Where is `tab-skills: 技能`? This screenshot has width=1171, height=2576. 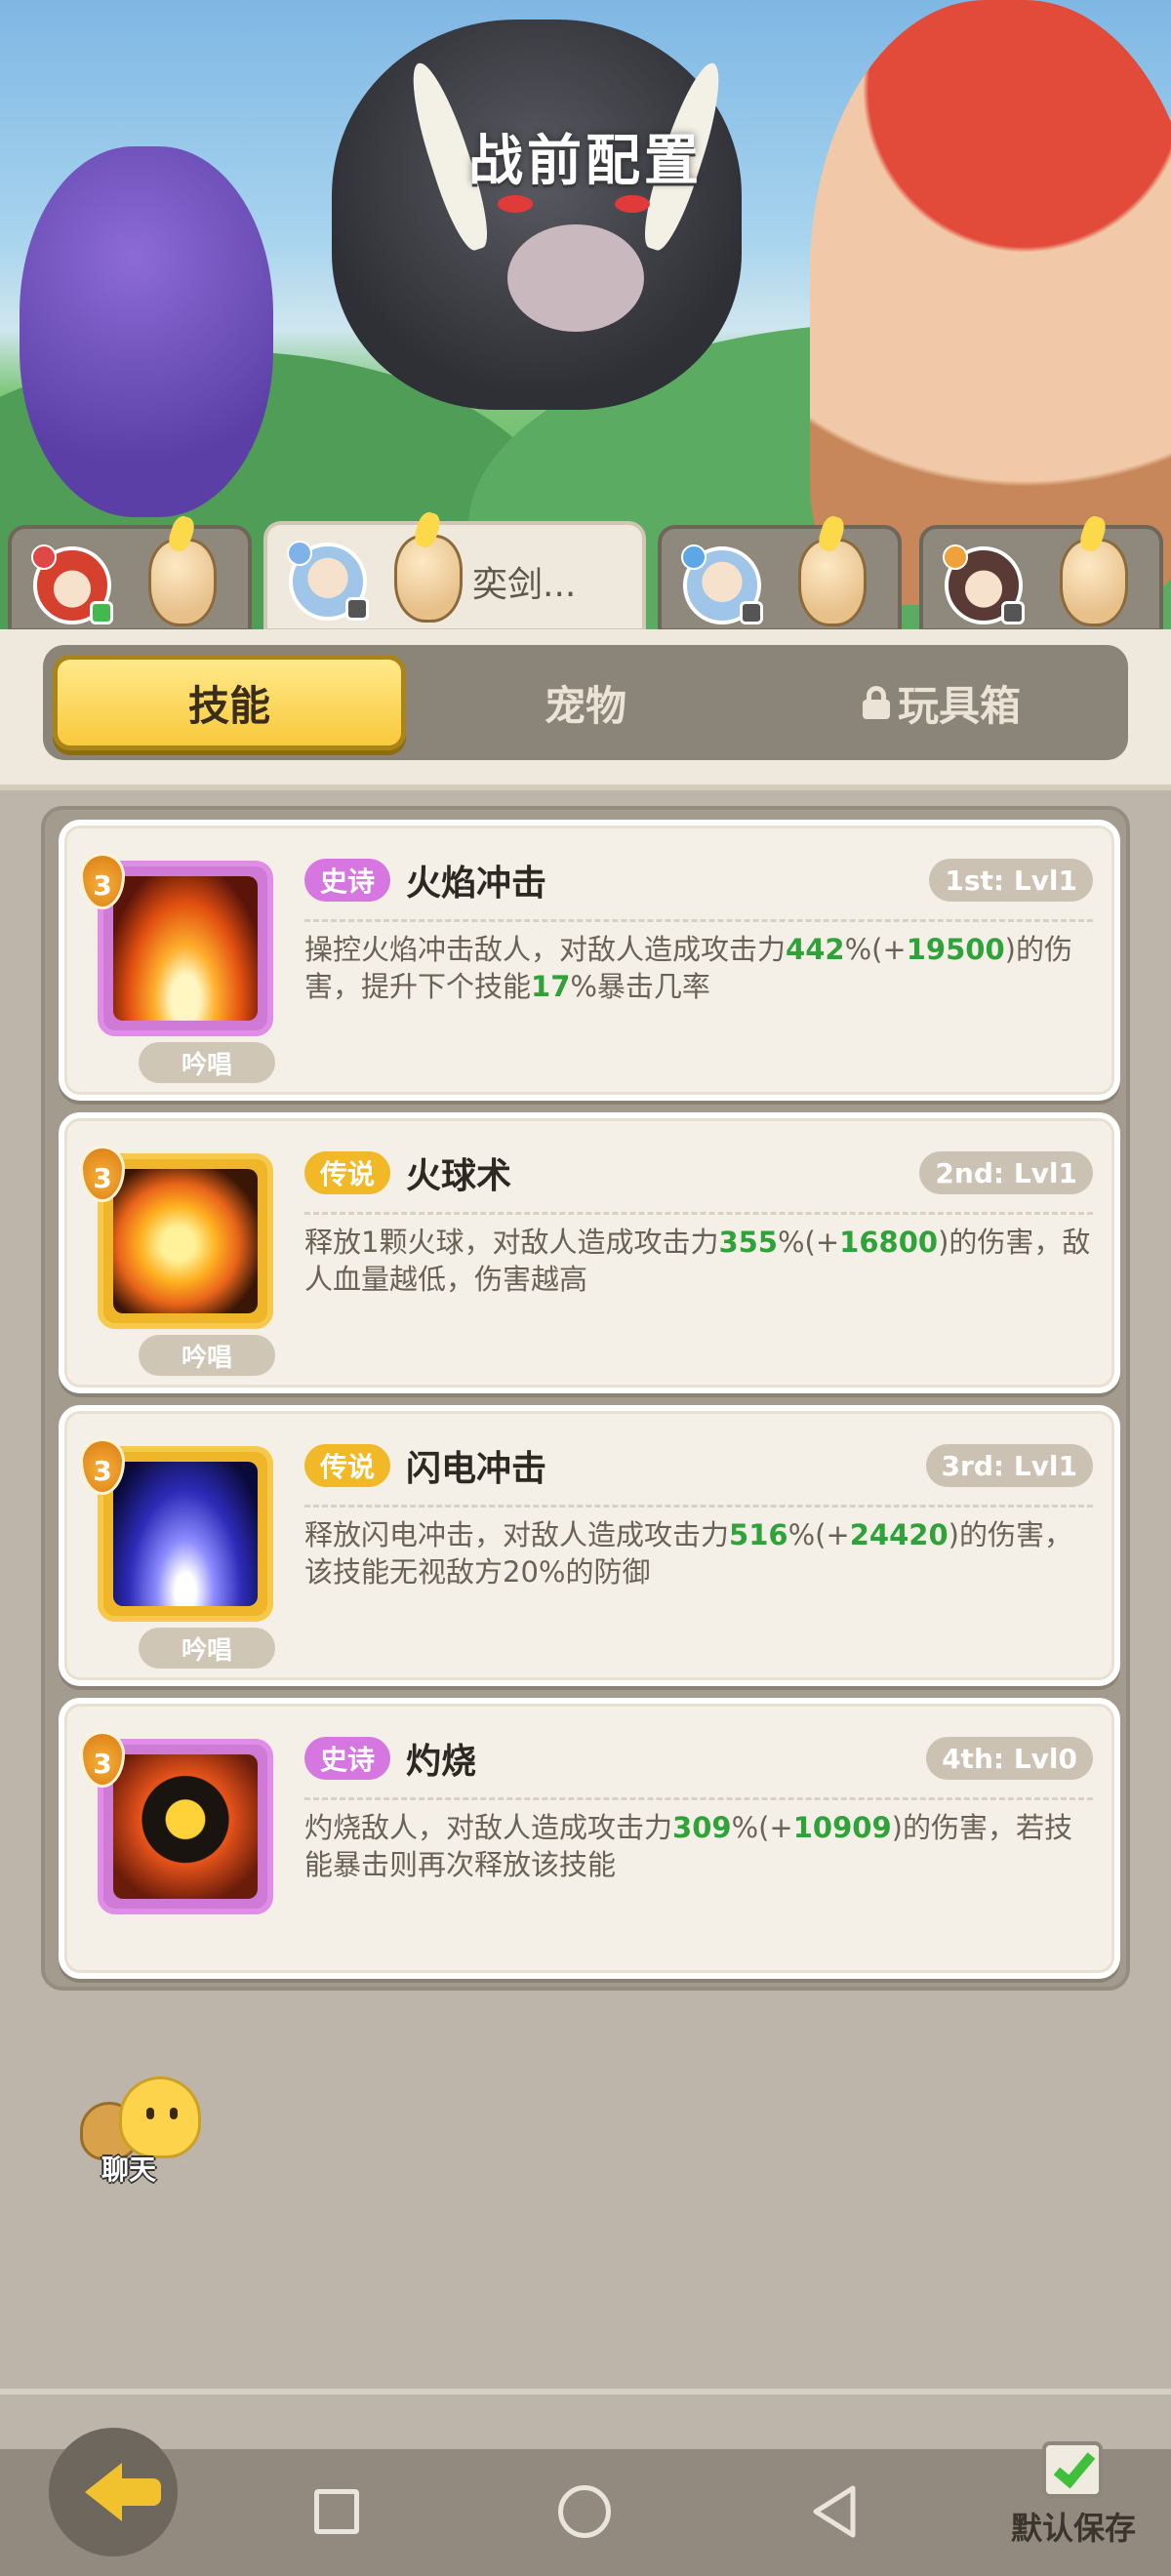
tab-skills: 技能 is located at coordinates (229, 702).